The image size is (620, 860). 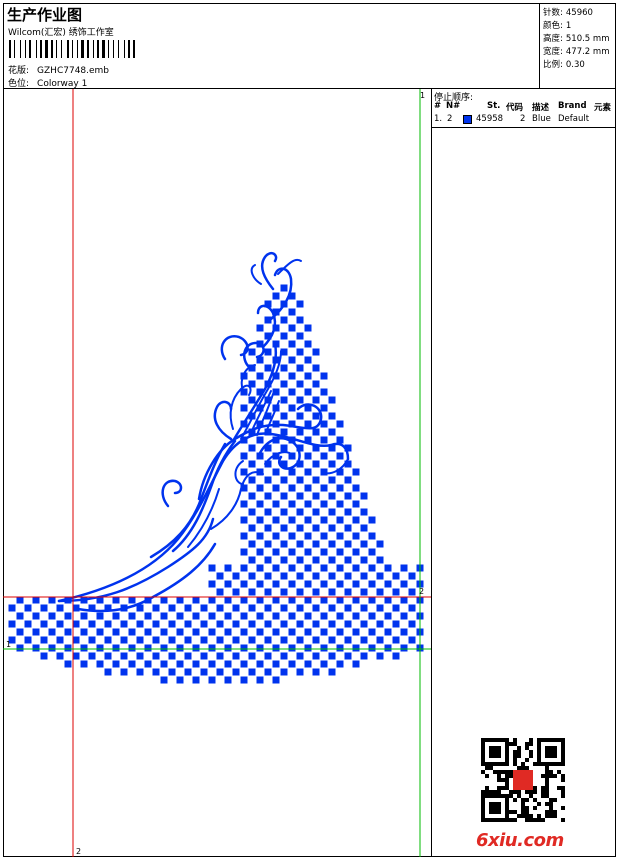 I want to click on studio-name: Wilcom(汇宏) 绣饰工作室, so click(x=61, y=33).